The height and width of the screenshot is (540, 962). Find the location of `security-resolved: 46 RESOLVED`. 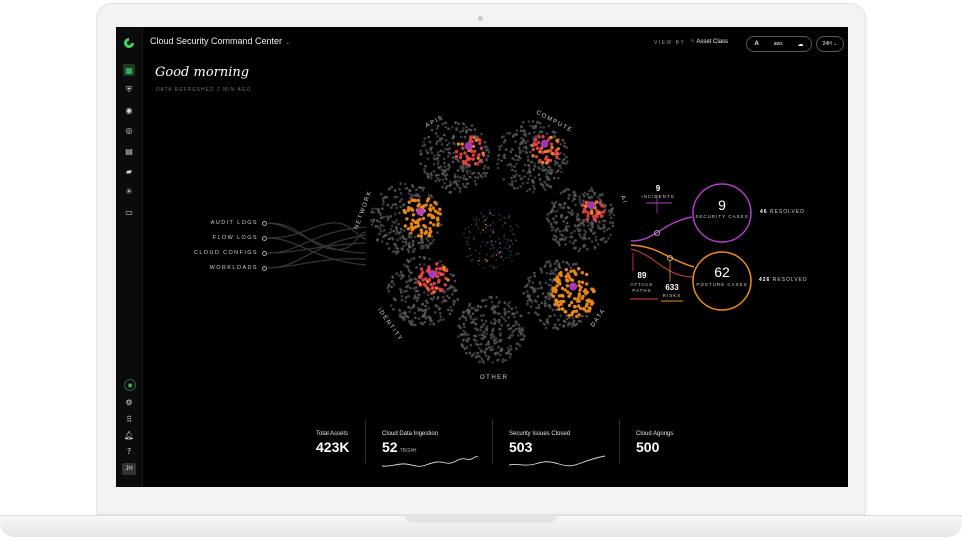

security-resolved: 46 RESOLVED is located at coordinates (782, 212).